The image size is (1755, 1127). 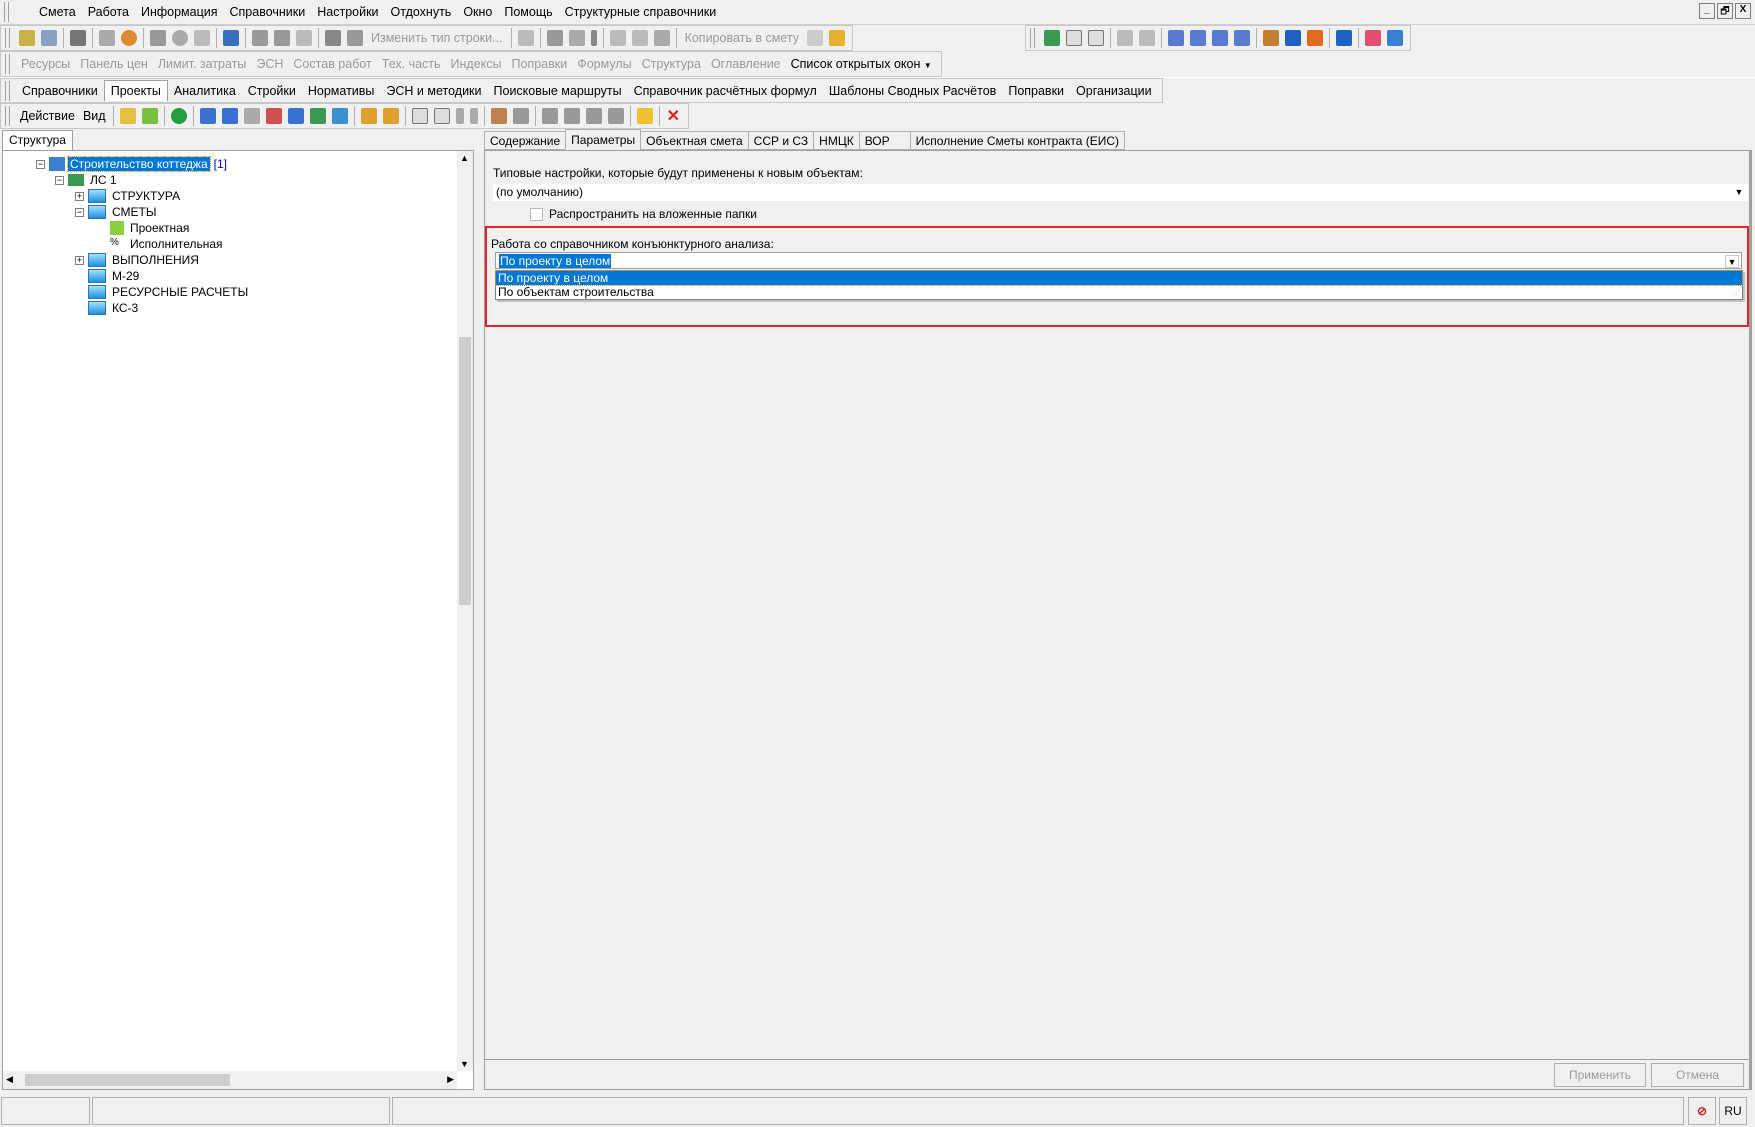 I want to click on tab-summary-templates: Шаблоны Сводных Расчётов, so click(x=913, y=91).